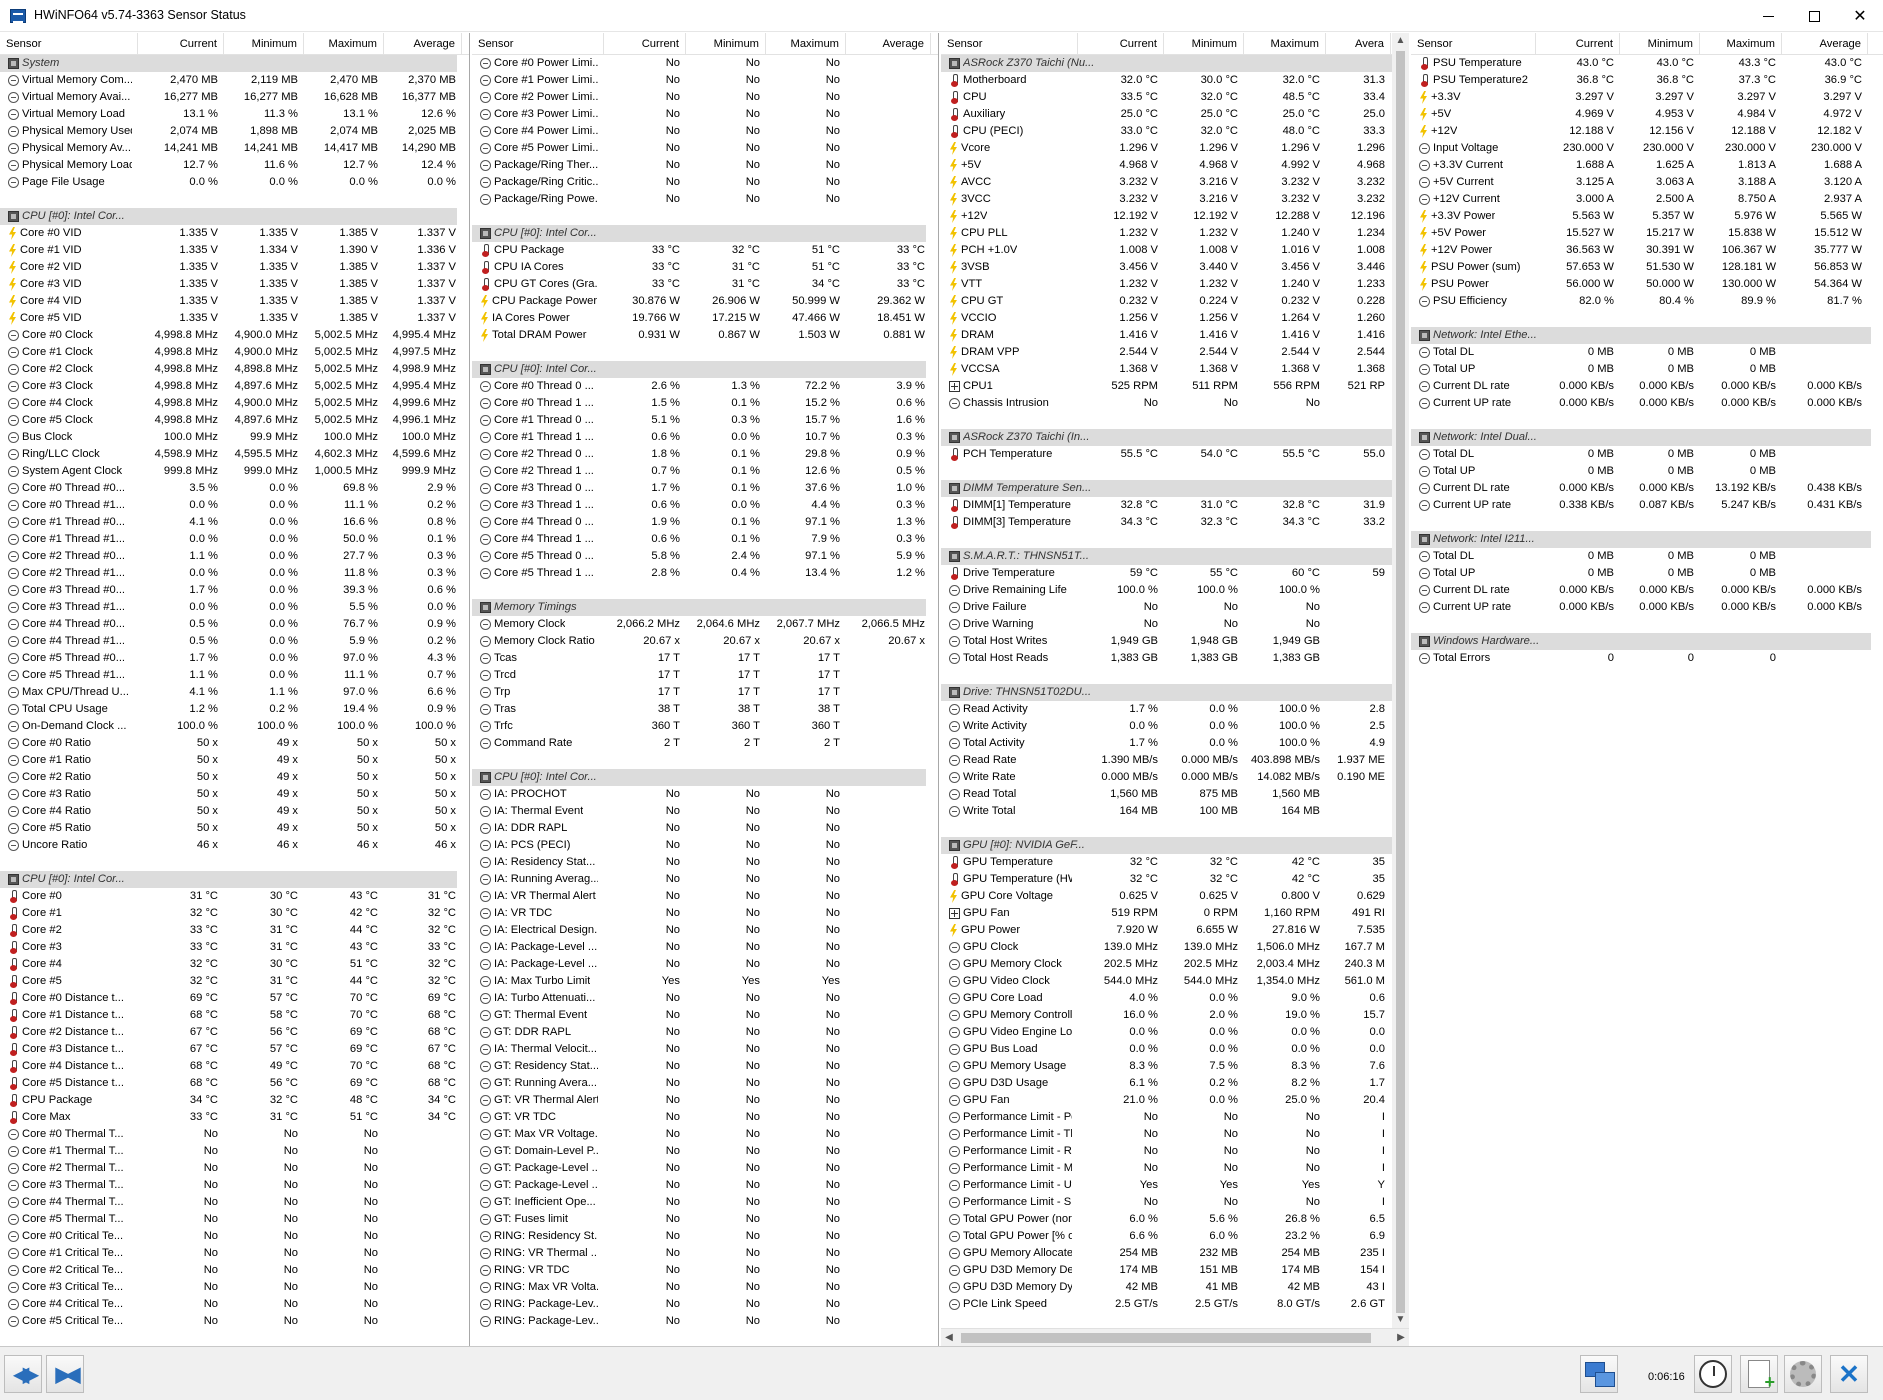 This screenshot has height=1400, width=1883. What do you see at coordinates (699, 607) in the screenshot?
I see `sensor-group-header: Memory Timings` at bounding box center [699, 607].